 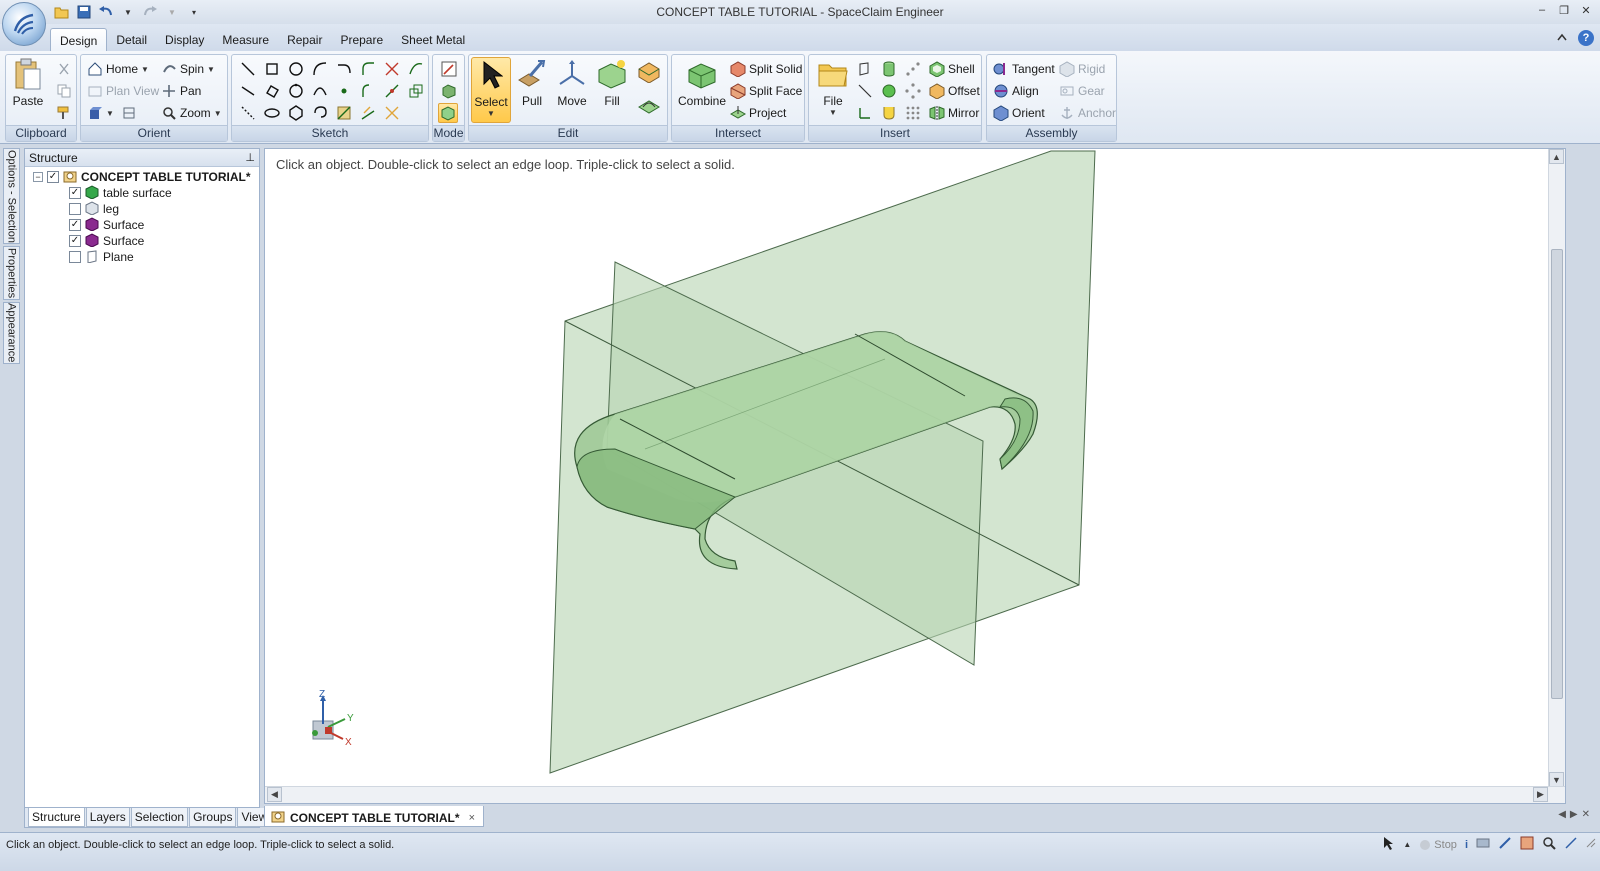 What do you see at coordinates (491, 90) in the screenshot?
I see `select-button: Select ▼` at bounding box center [491, 90].